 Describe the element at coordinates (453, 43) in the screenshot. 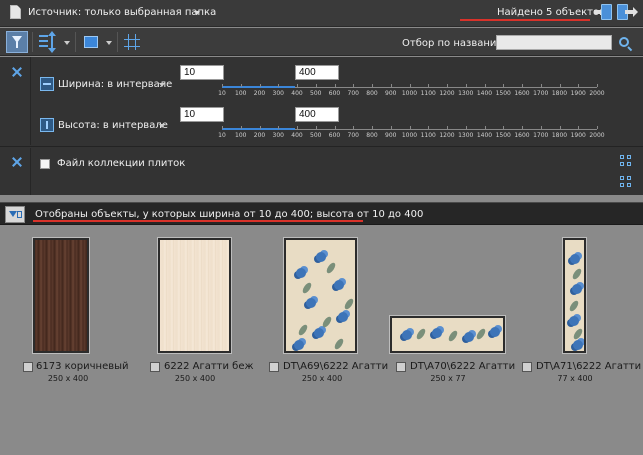

I see `search-label: Отбор по названию` at that location.